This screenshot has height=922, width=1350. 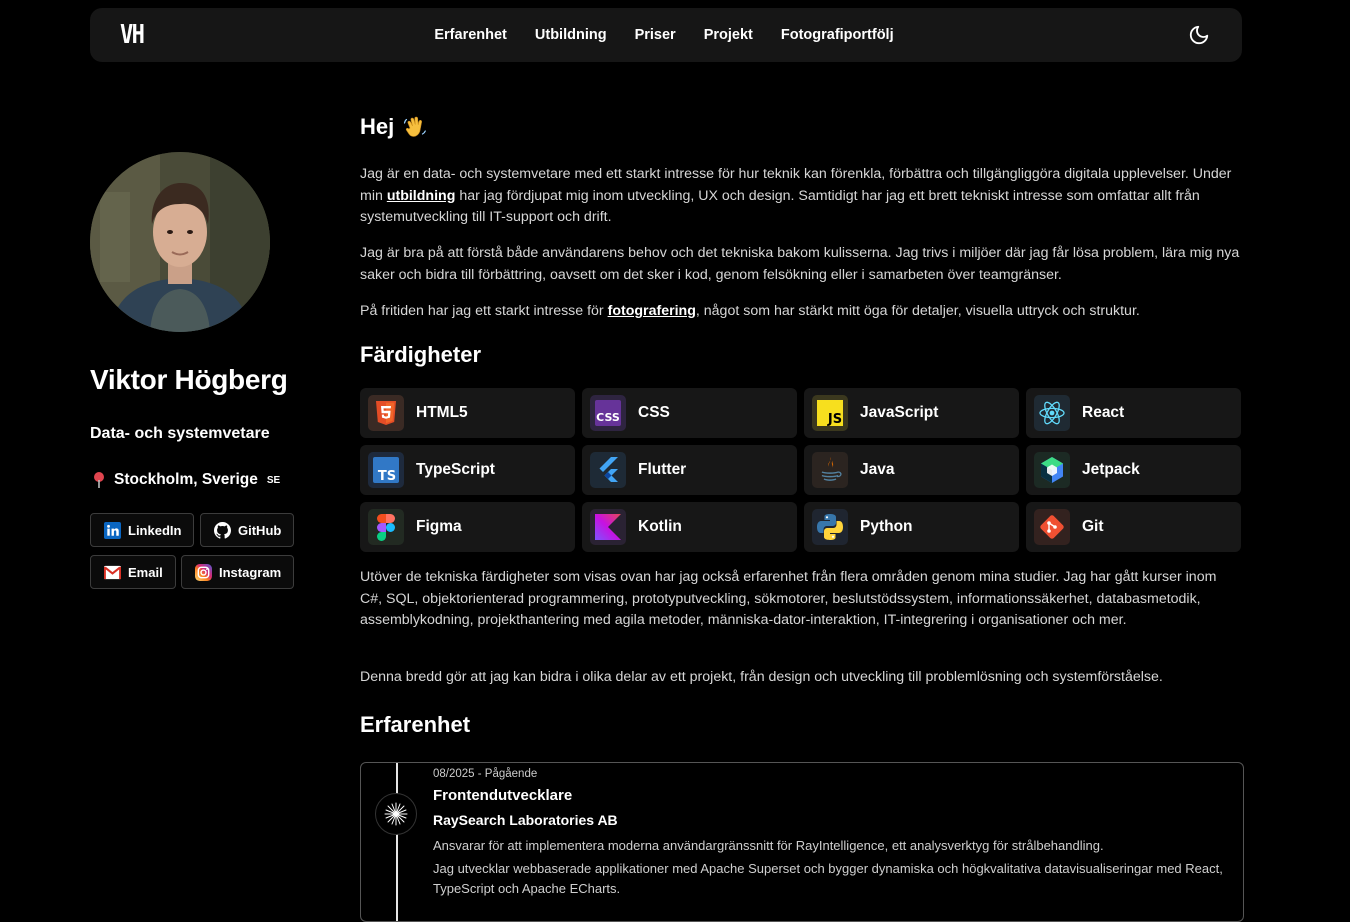 I want to click on skill-card-jetpack: Jetpack, so click(x=1133, y=470).